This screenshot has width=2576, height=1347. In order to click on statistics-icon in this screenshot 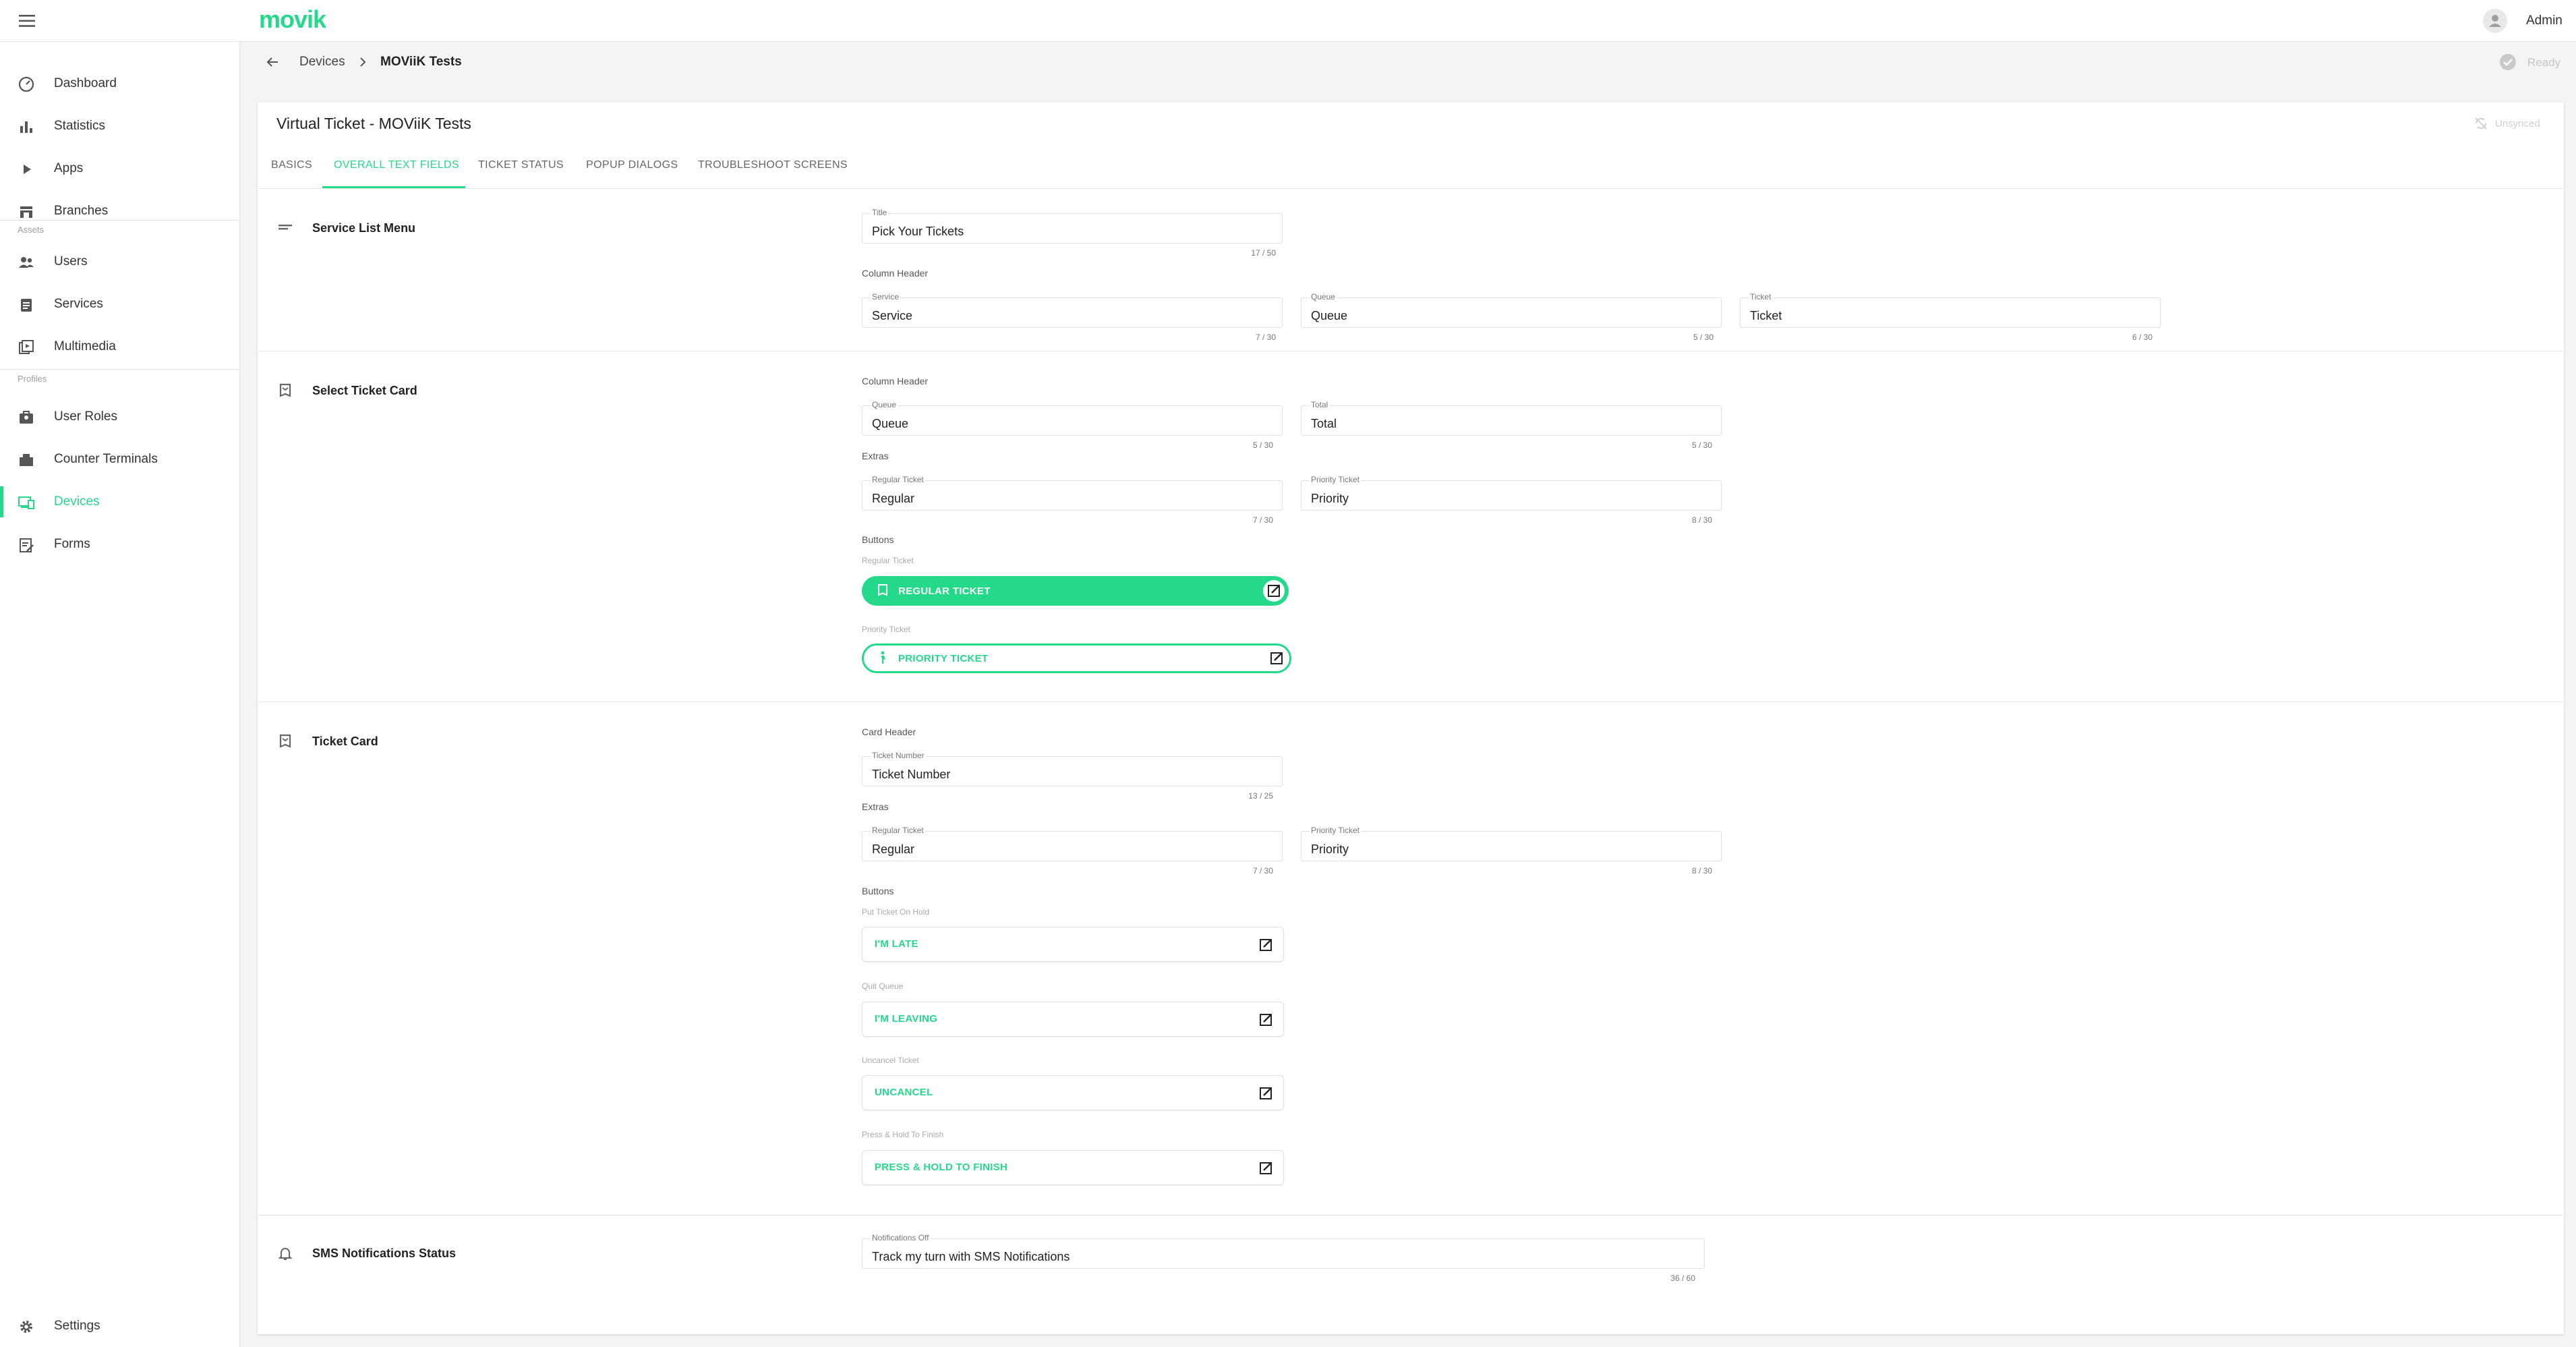, I will do `click(26, 127)`.